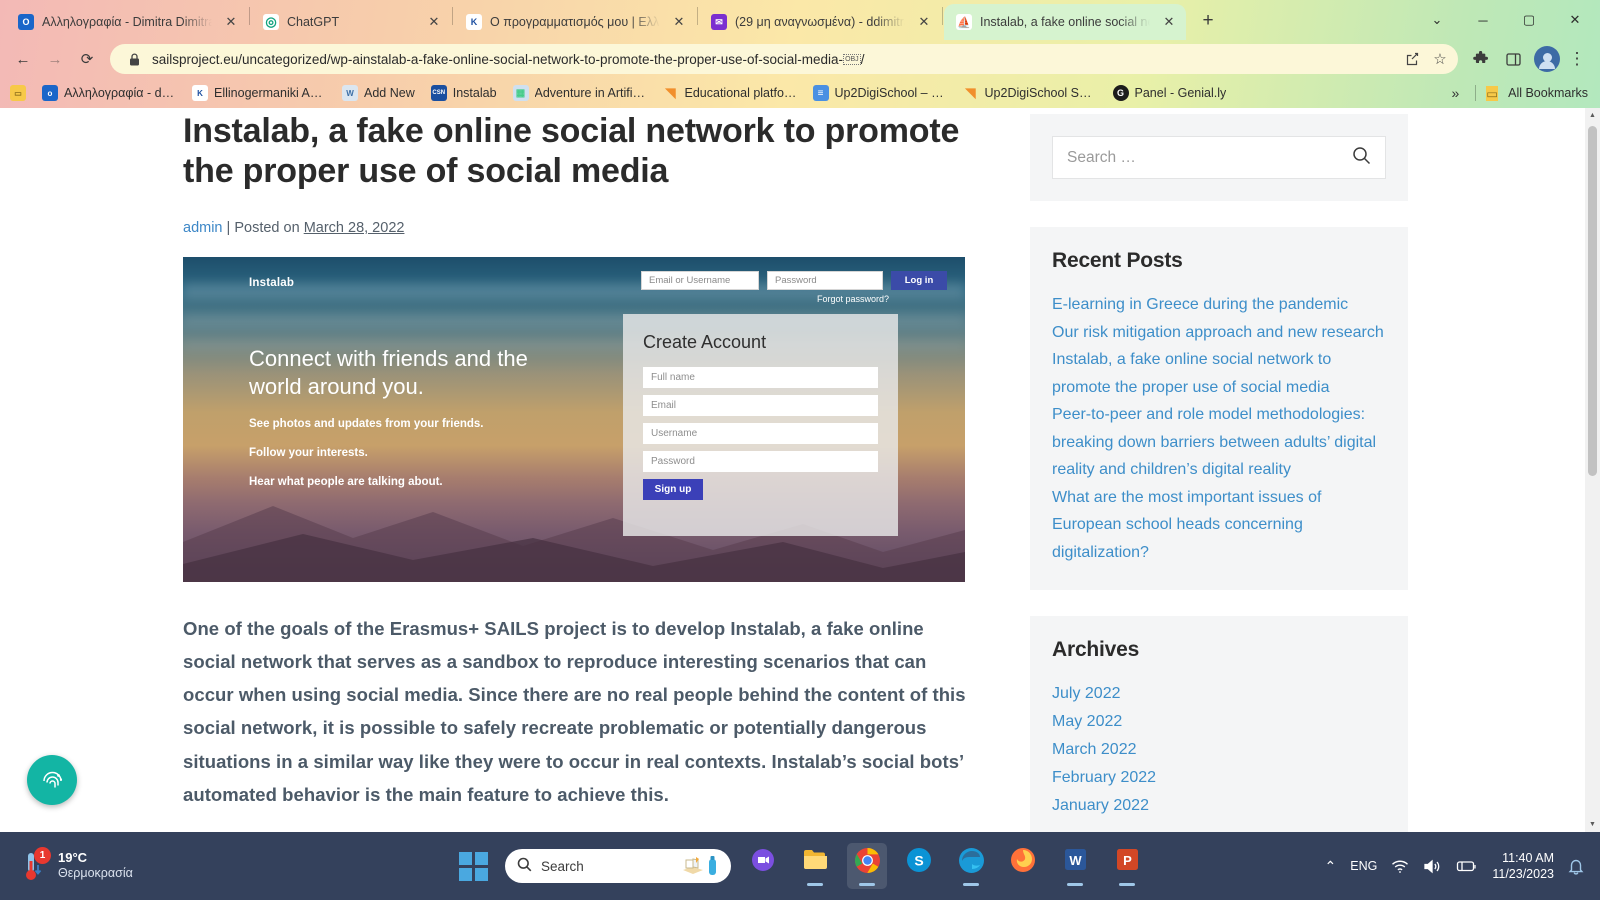 Image resolution: width=1600 pixels, height=900 pixels. What do you see at coordinates (971, 866) in the screenshot?
I see `microsoft-edge-icon` at bounding box center [971, 866].